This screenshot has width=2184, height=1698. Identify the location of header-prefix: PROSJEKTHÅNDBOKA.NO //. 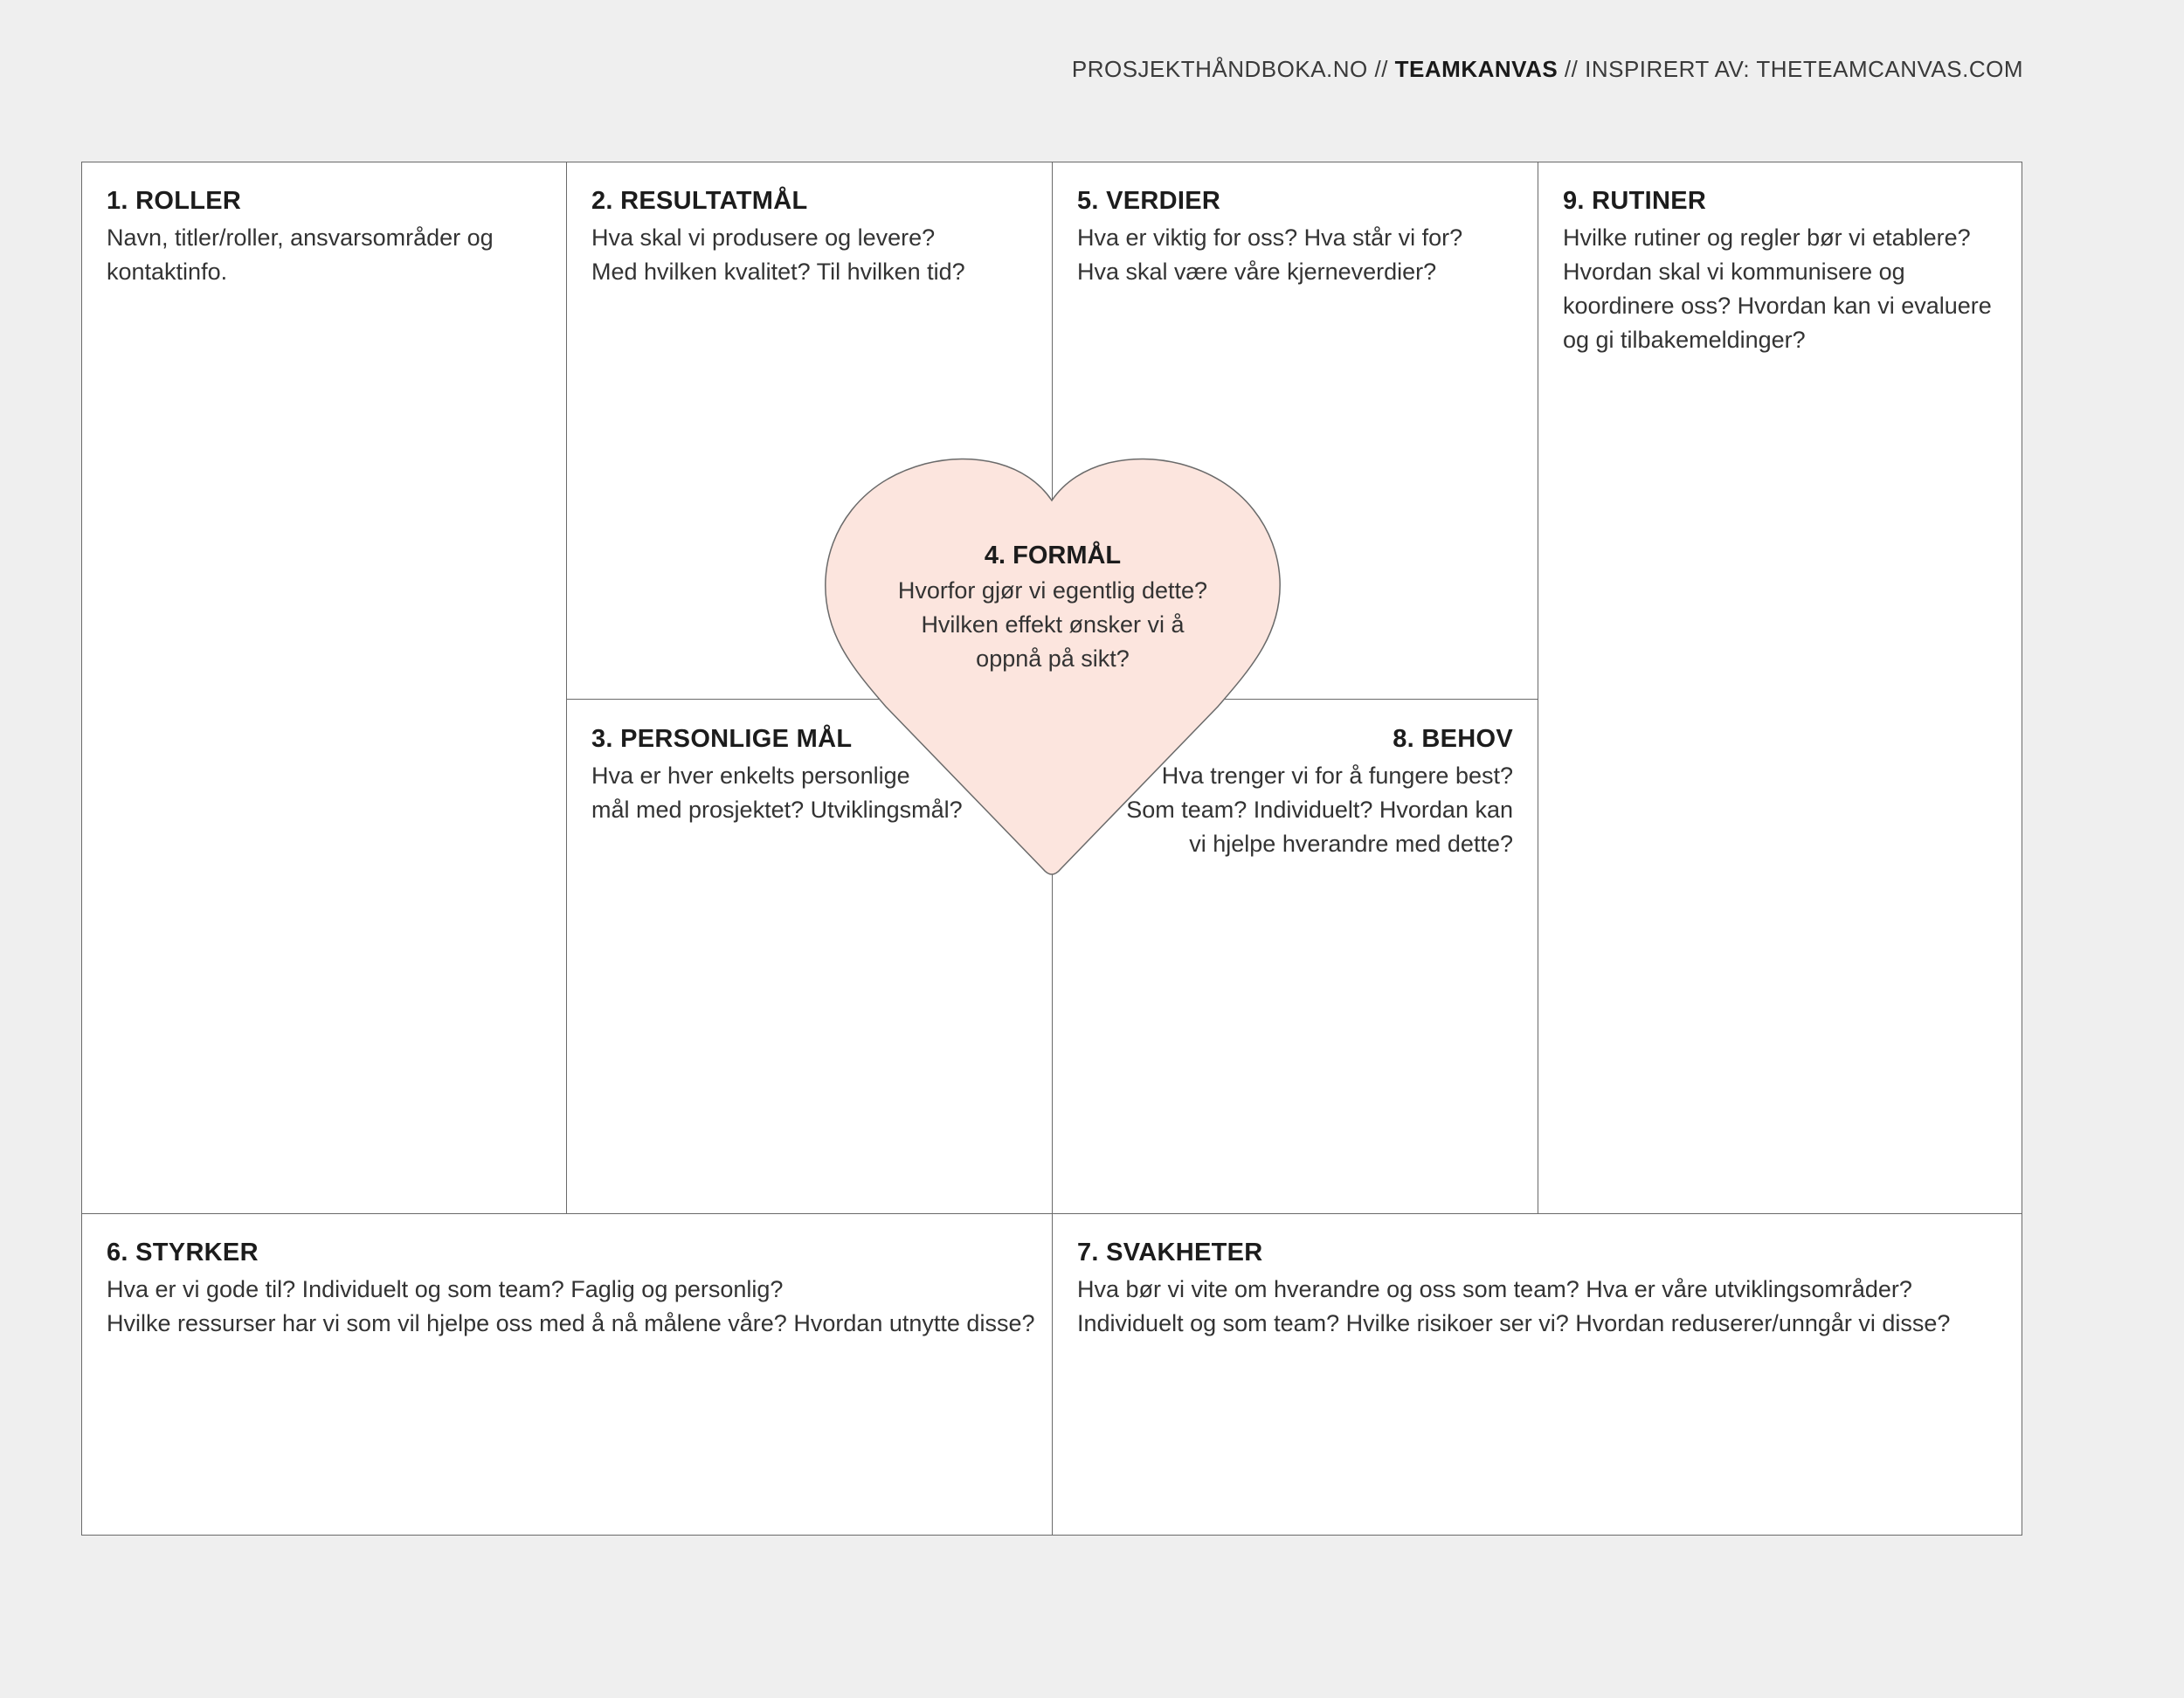
(1233, 69).